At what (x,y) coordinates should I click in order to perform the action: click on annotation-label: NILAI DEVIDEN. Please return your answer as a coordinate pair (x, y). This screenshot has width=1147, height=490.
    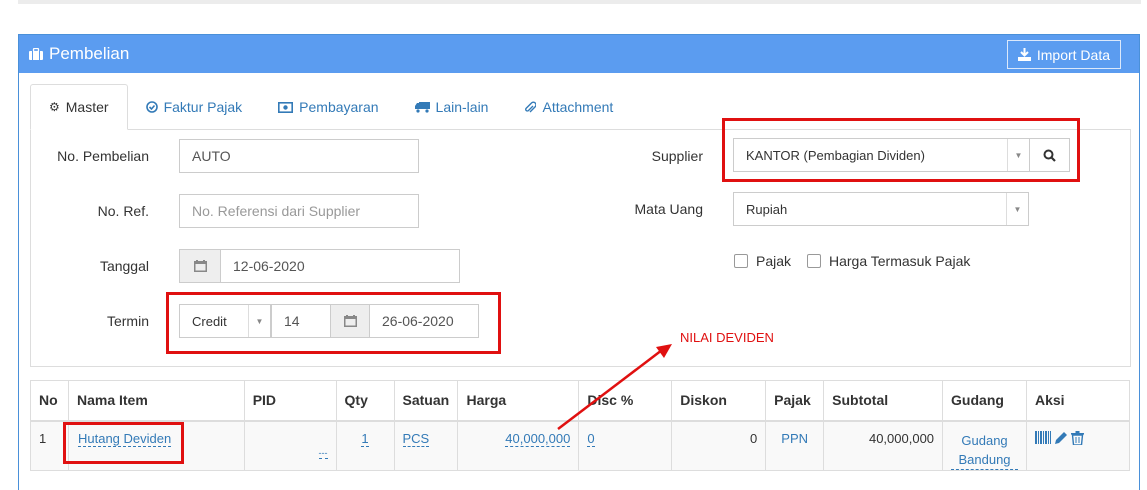
    Looking at the image, I should click on (727, 337).